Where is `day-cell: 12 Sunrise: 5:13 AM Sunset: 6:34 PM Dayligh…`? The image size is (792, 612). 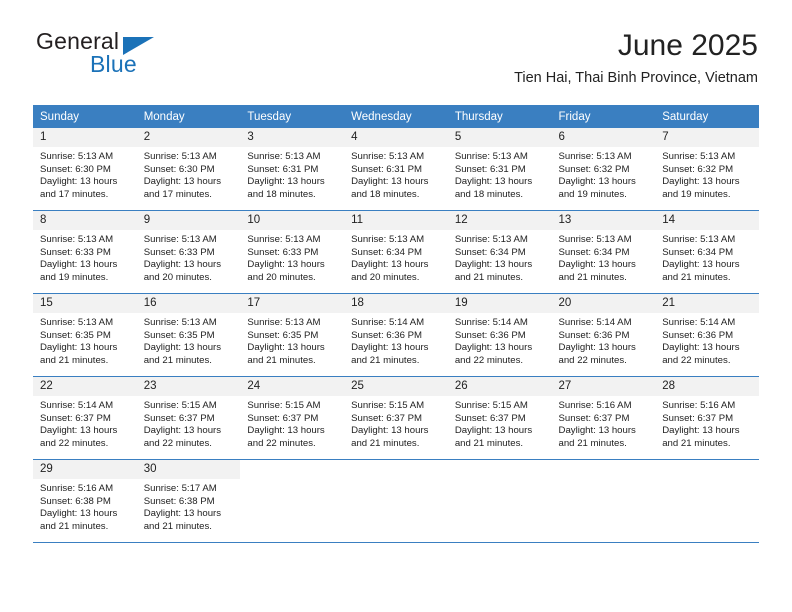
day-cell: 12 Sunrise: 5:13 AM Sunset: 6:34 PM Dayligh… is located at coordinates (499, 252).